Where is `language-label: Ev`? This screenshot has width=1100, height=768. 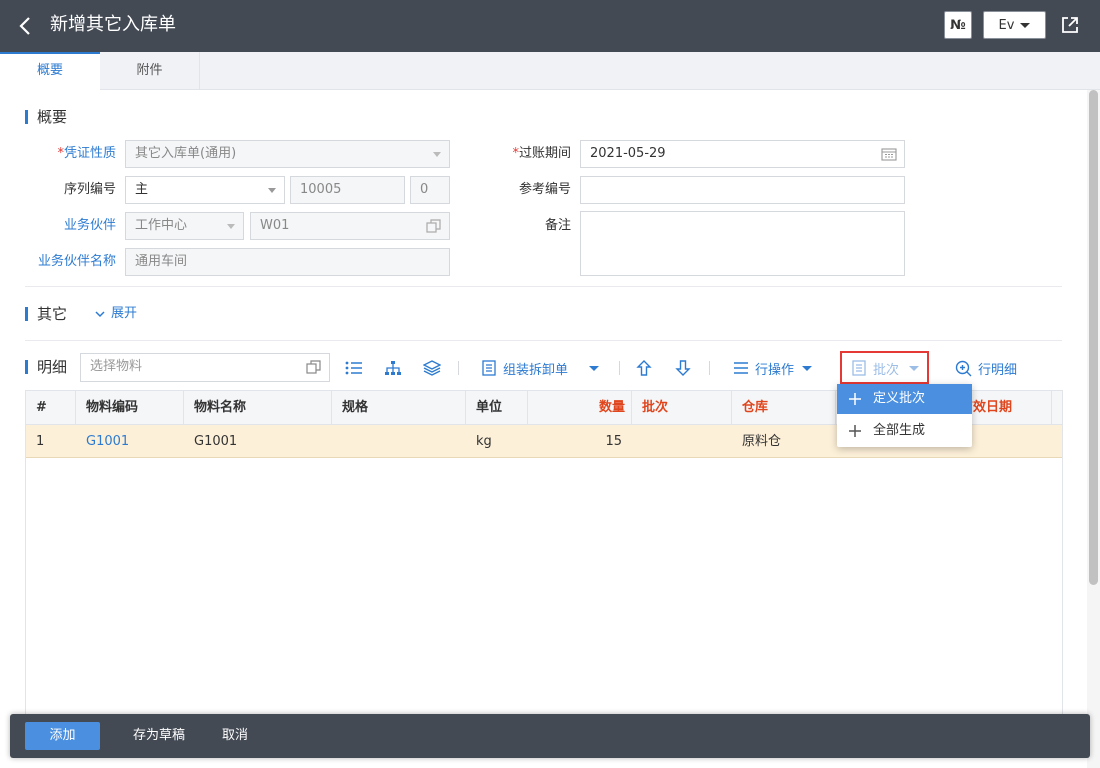 language-label: Ev is located at coordinates (1006, 25).